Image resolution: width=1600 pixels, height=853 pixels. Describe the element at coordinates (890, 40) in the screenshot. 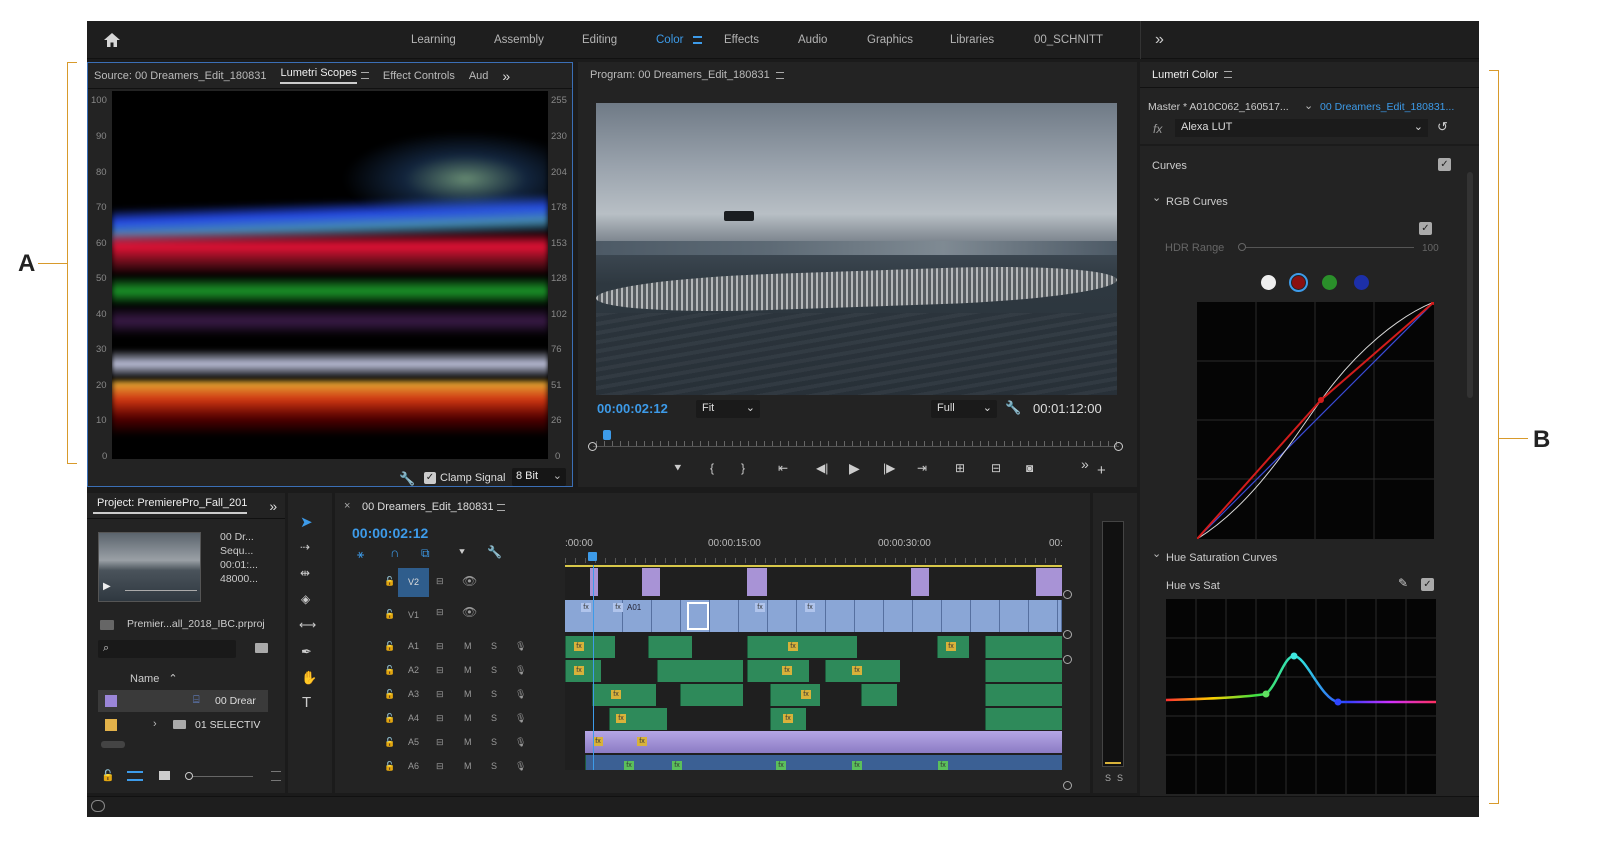

I see `workspace-graphics: Graphics` at that location.